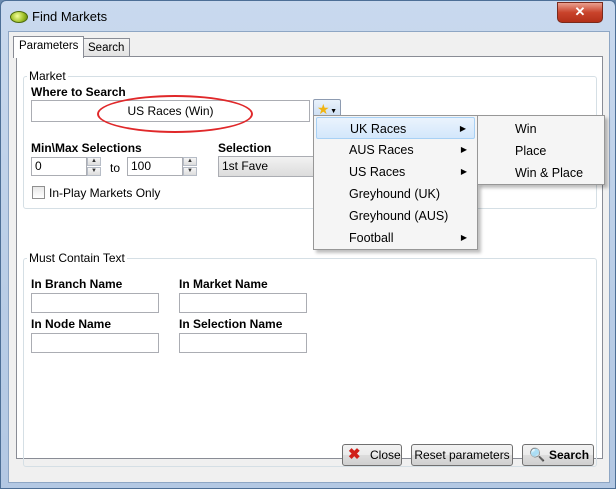 The image size is (616, 489). Describe the element at coordinates (531, 151) in the screenshot. I see `submenu-item-label: Place` at that location.